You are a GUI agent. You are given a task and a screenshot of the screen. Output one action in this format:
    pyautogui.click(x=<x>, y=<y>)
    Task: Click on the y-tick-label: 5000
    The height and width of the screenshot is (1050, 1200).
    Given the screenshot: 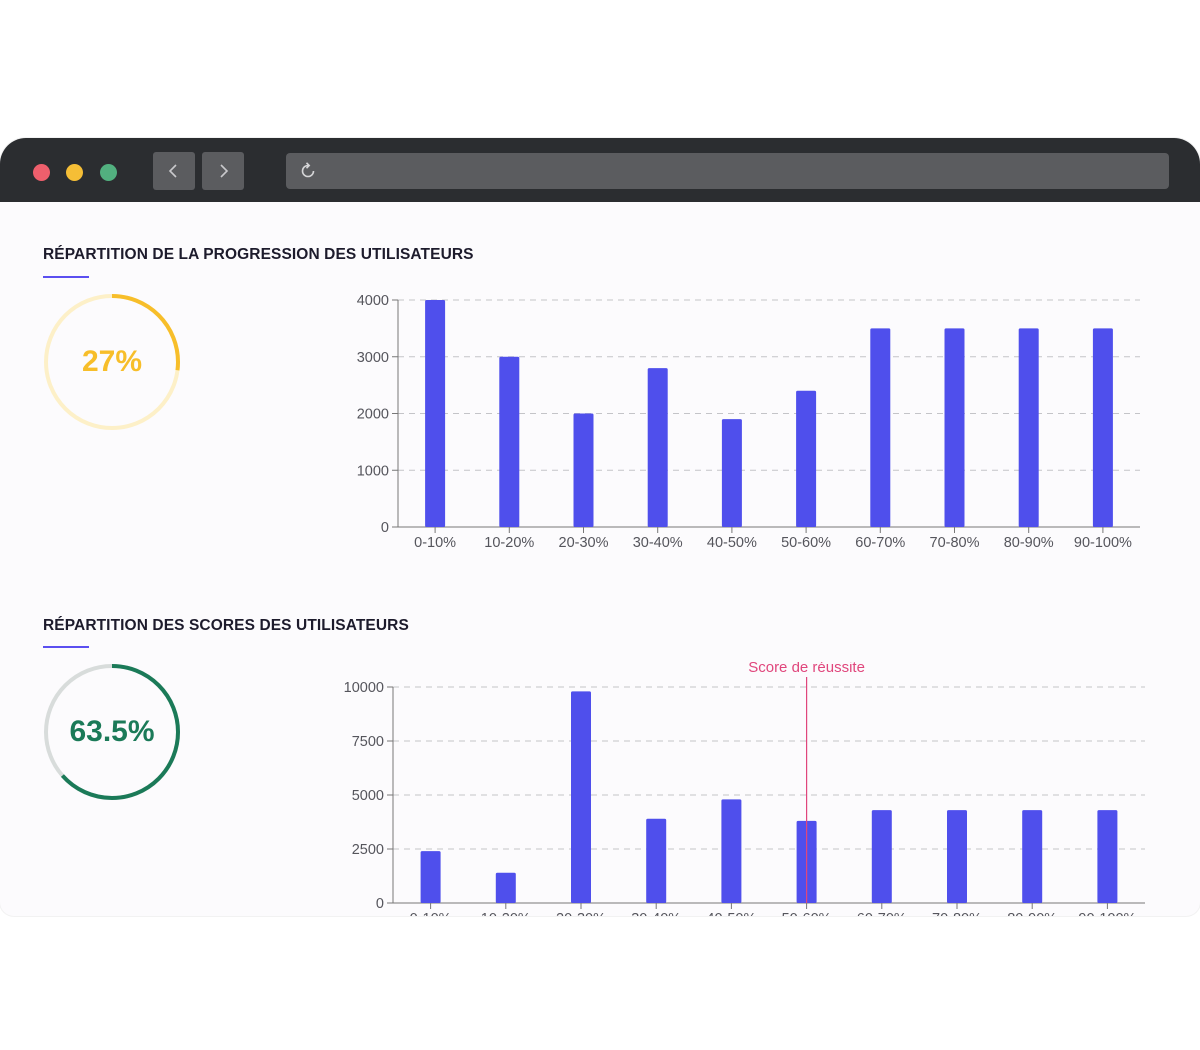 What is the action you would take?
    pyautogui.click(x=368, y=796)
    